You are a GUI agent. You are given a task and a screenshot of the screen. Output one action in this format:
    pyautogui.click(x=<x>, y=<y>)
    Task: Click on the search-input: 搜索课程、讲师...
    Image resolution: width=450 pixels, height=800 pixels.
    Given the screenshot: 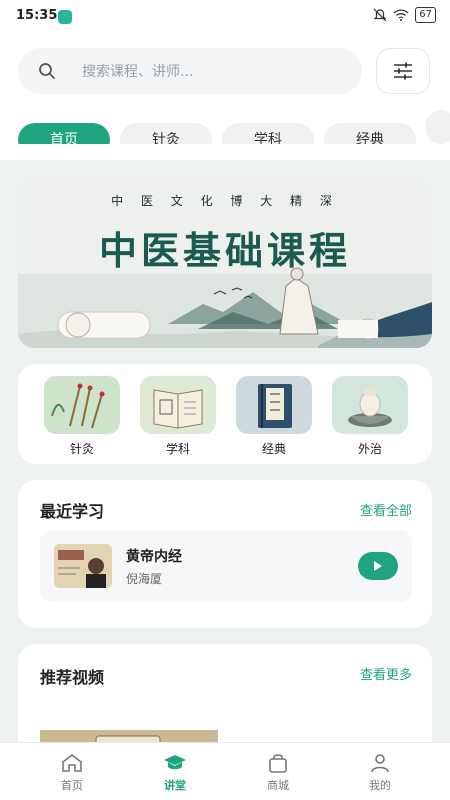 What is the action you would take?
    pyautogui.click(x=137, y=71)
    